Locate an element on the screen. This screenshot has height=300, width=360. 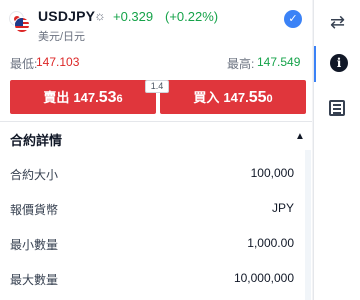
contract-row-value: 10,000,000 is located at coordinates (263, 278).